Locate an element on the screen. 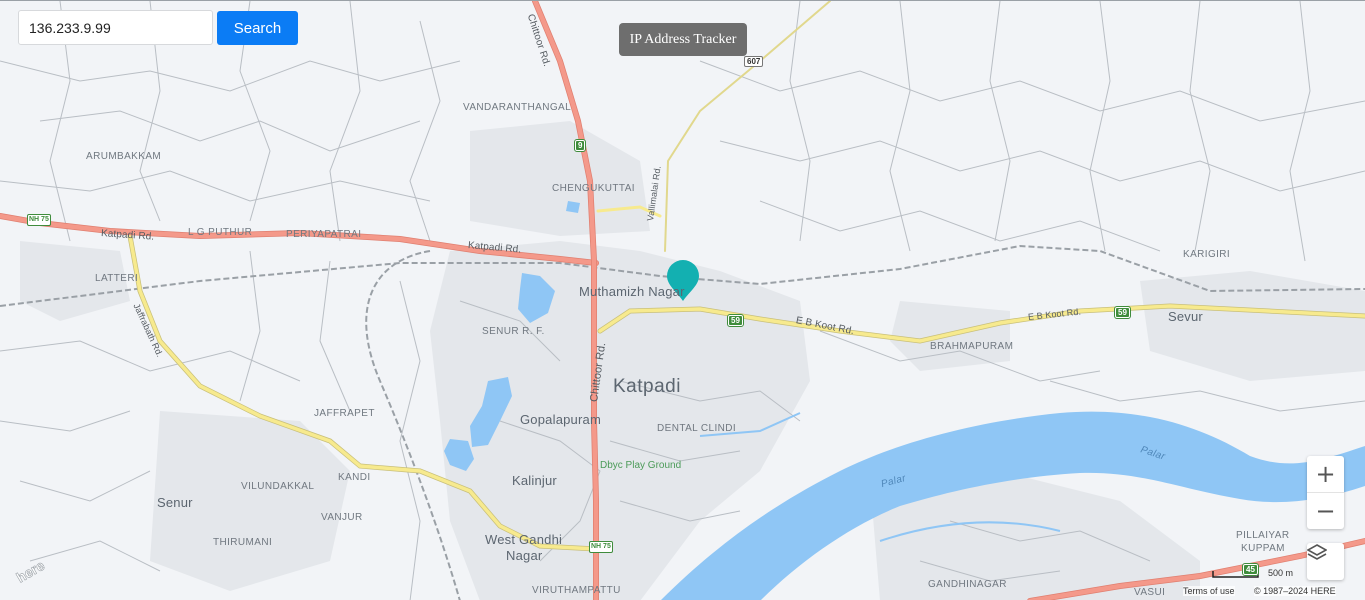  poi-label: Dbyc Play Ground is located at coordinates (641, 465).